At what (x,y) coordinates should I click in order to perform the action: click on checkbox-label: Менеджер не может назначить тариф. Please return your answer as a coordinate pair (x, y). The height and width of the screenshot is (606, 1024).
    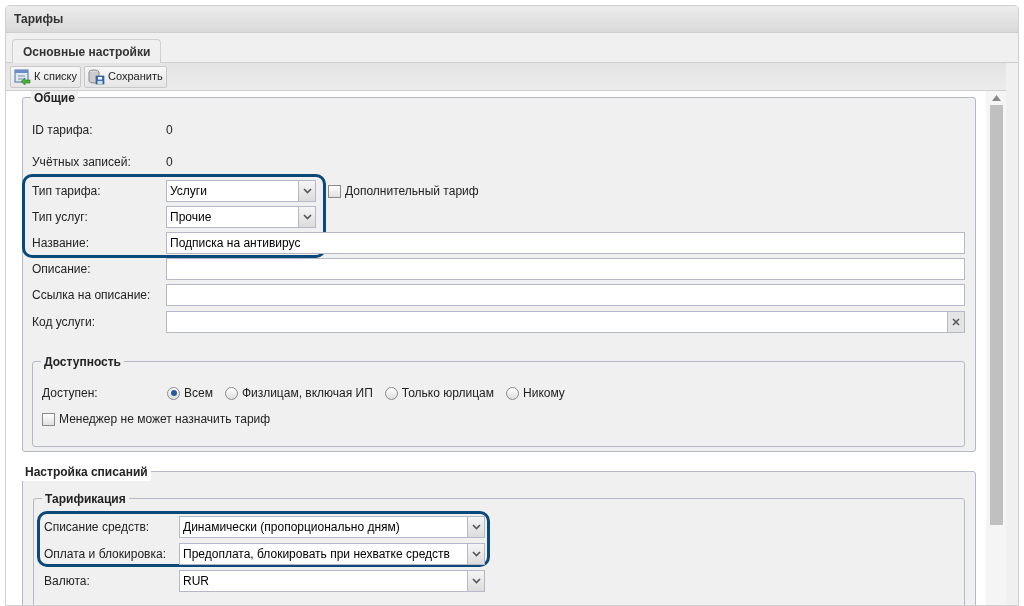
    Looking at the image, I should click on (165, 419).